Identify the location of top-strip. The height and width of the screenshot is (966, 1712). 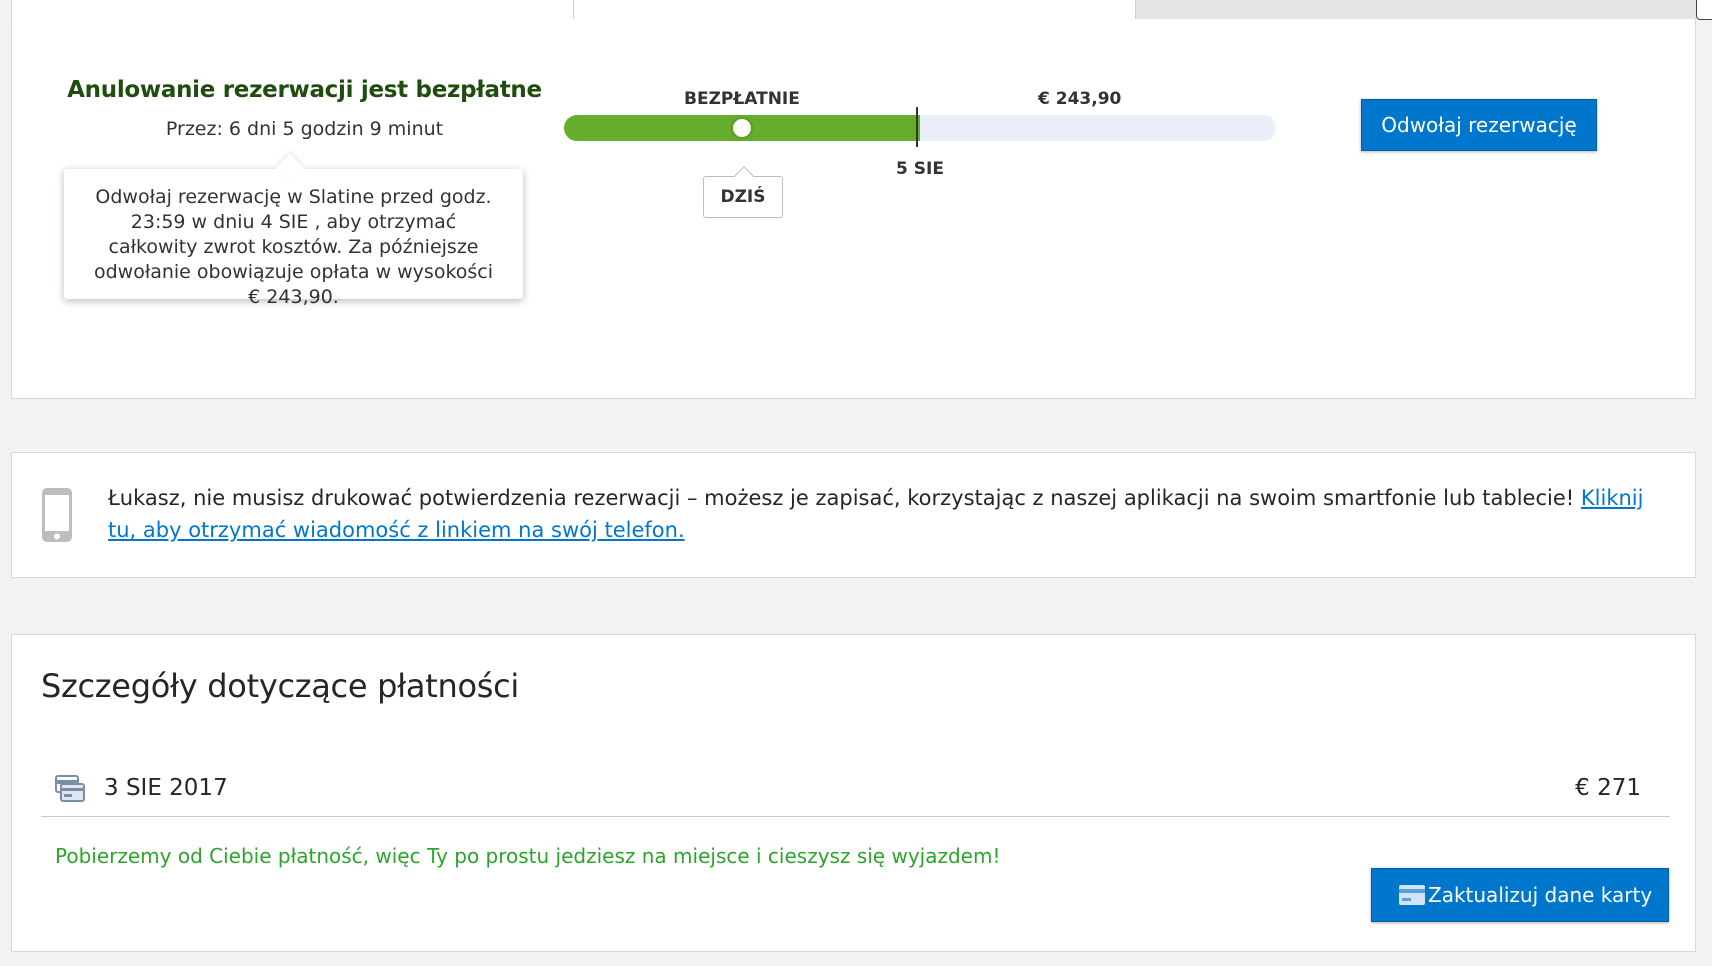
(856, 10).